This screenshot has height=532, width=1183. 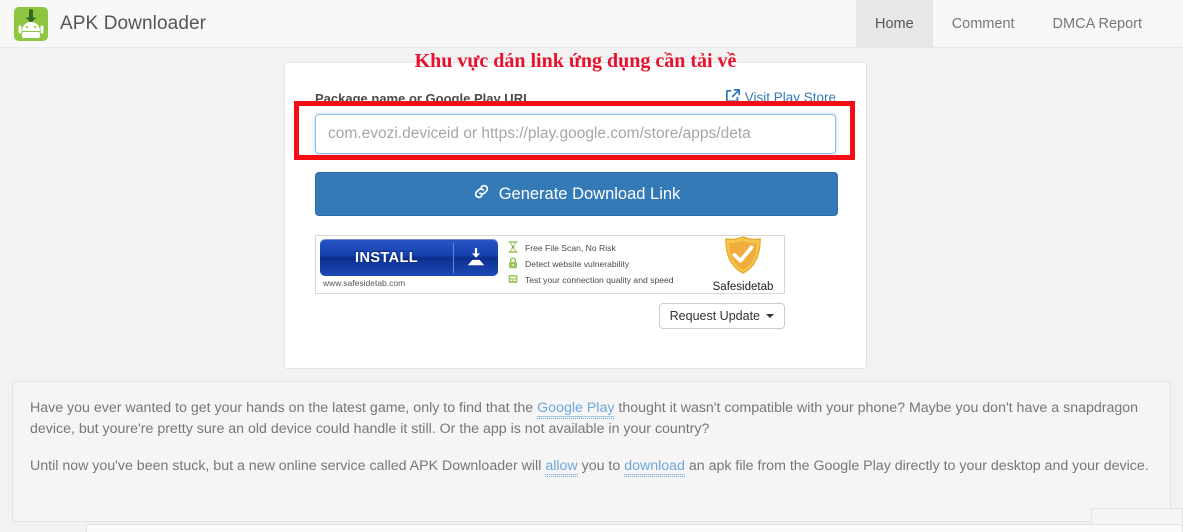 I want to click on ad-feature-row: Test your connection quality and speed, so click(x=605, y=280).